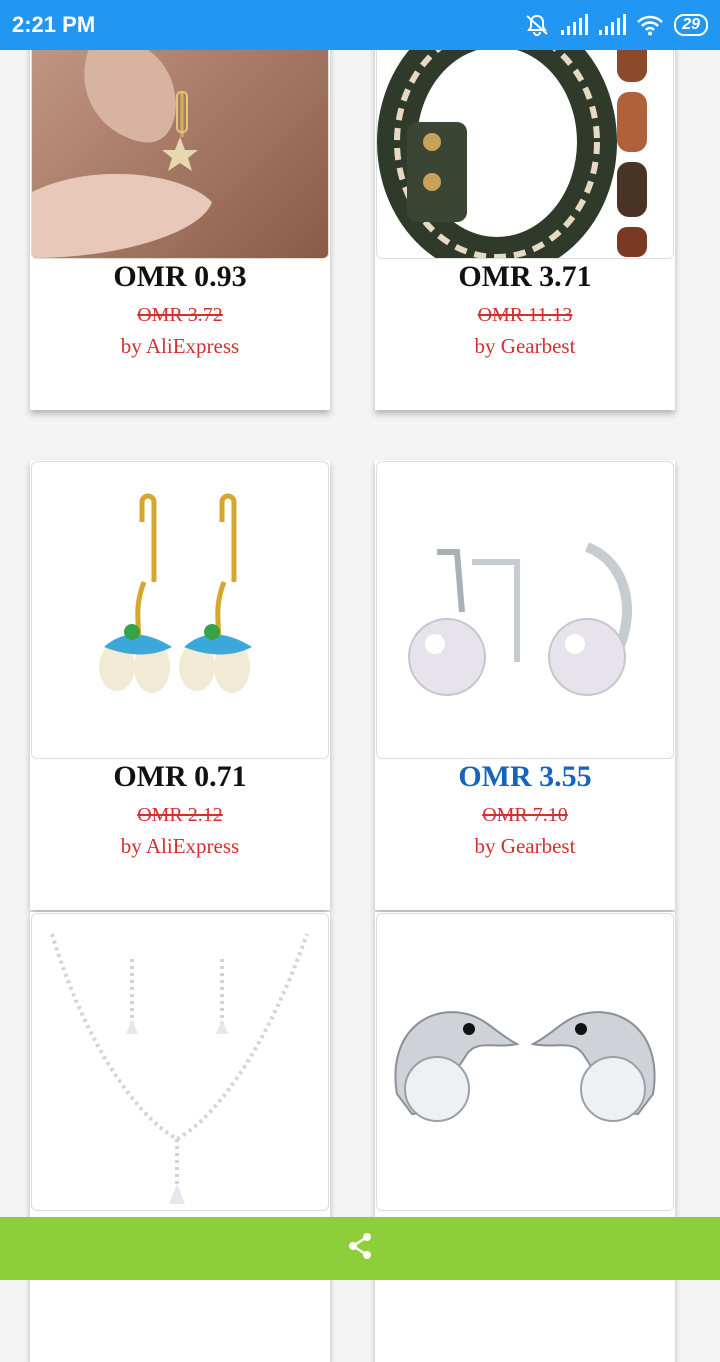  Describe the element at coordinates (180, 815) in the screenshot. I see `product-old-price: OMR 2.12` at that location.